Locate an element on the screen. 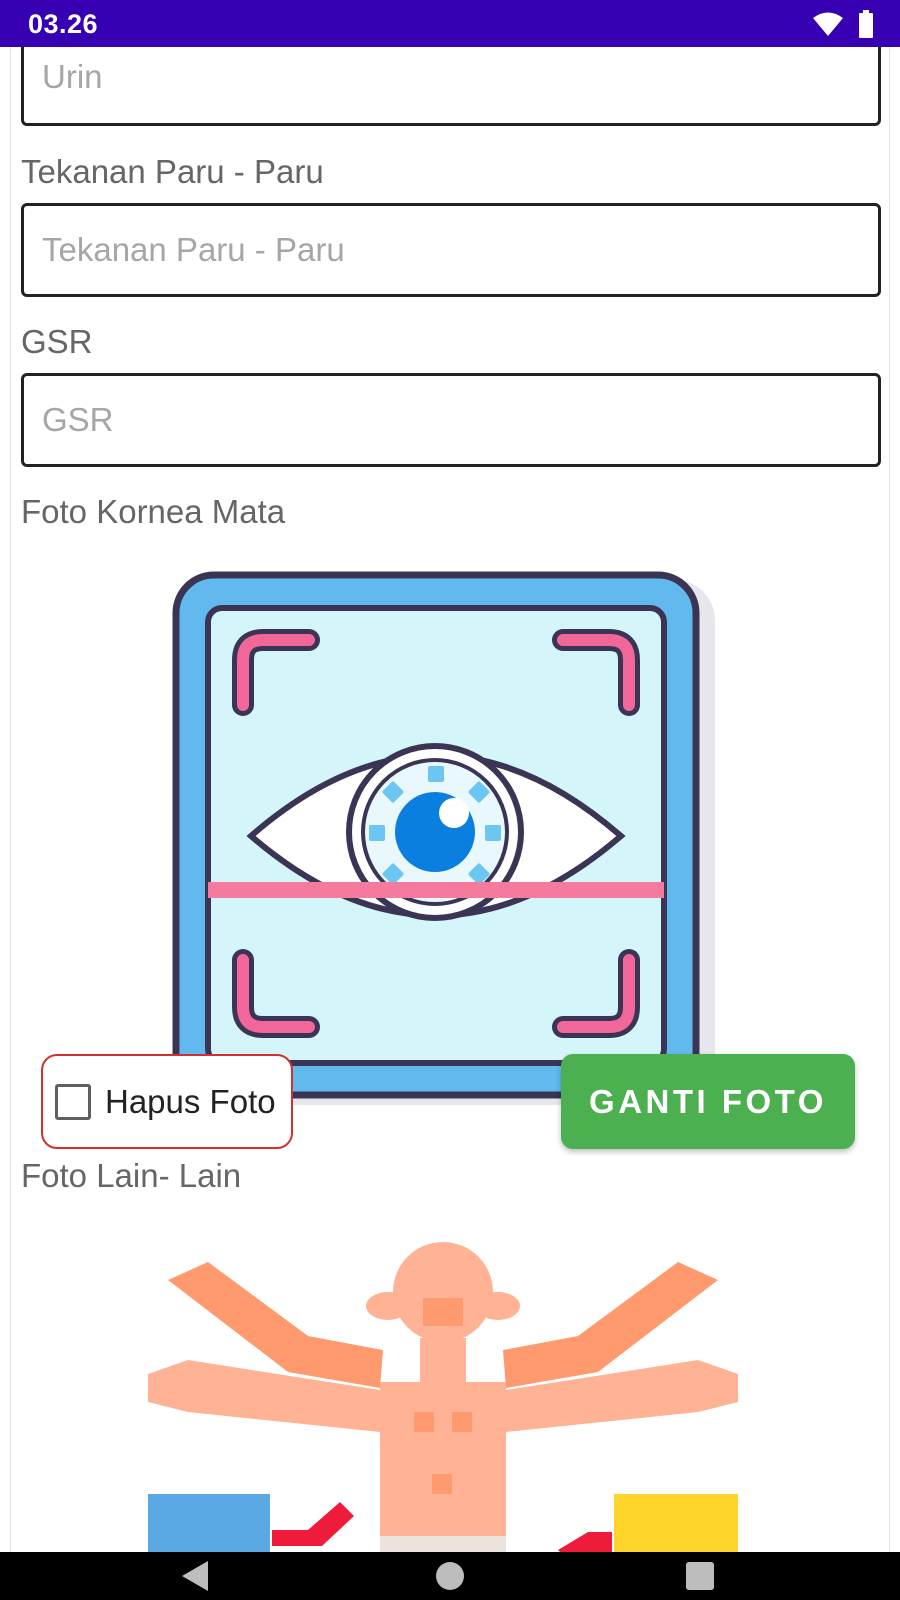 The height and width of the screenshot is (1600, 900). gsr-input is located at coordinates (451, 420).